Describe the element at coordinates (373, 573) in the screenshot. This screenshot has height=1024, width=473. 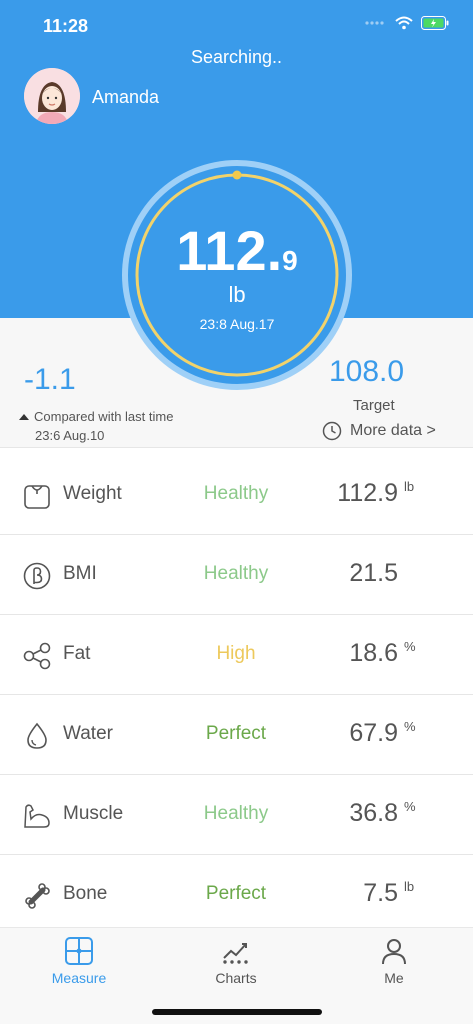
I see `metric-value: 21.5` at that location.